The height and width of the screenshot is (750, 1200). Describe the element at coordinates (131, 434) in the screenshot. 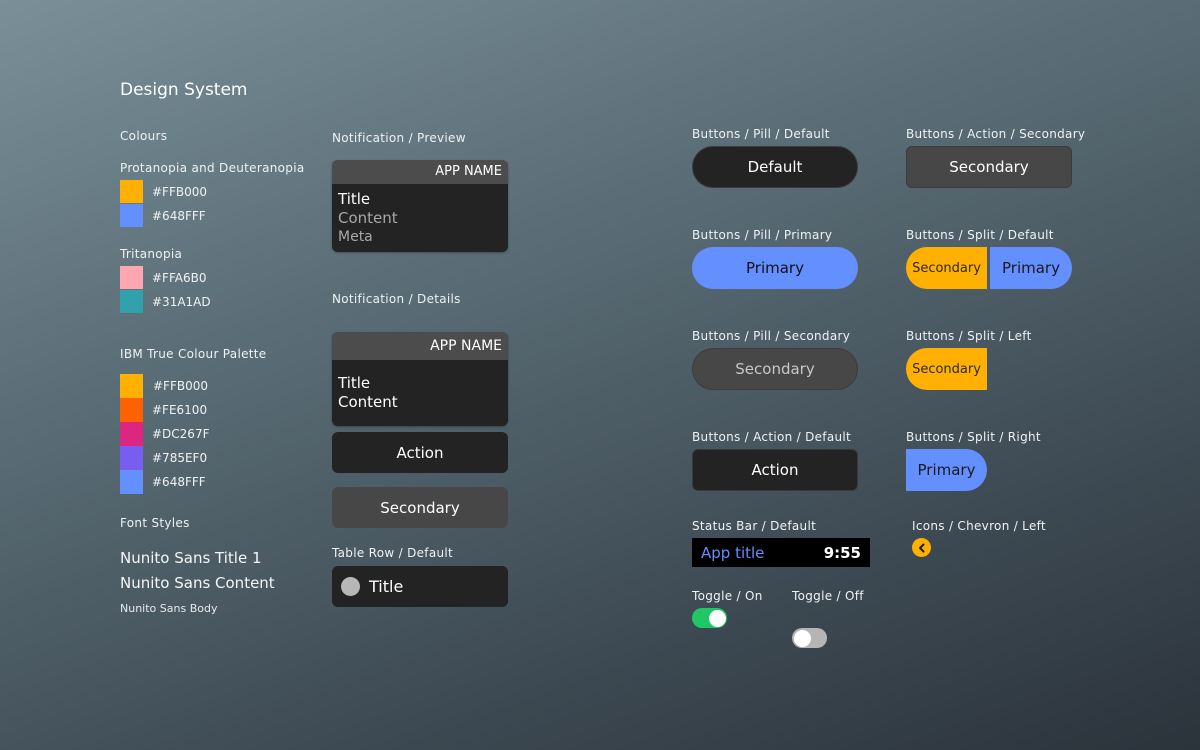

I see `swatch-magenta` at that location.